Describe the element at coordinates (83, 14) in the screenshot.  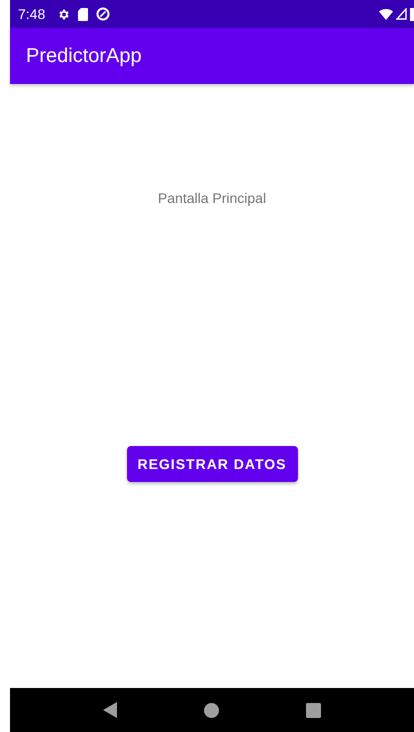
I see `sd-card-icon` at that location.